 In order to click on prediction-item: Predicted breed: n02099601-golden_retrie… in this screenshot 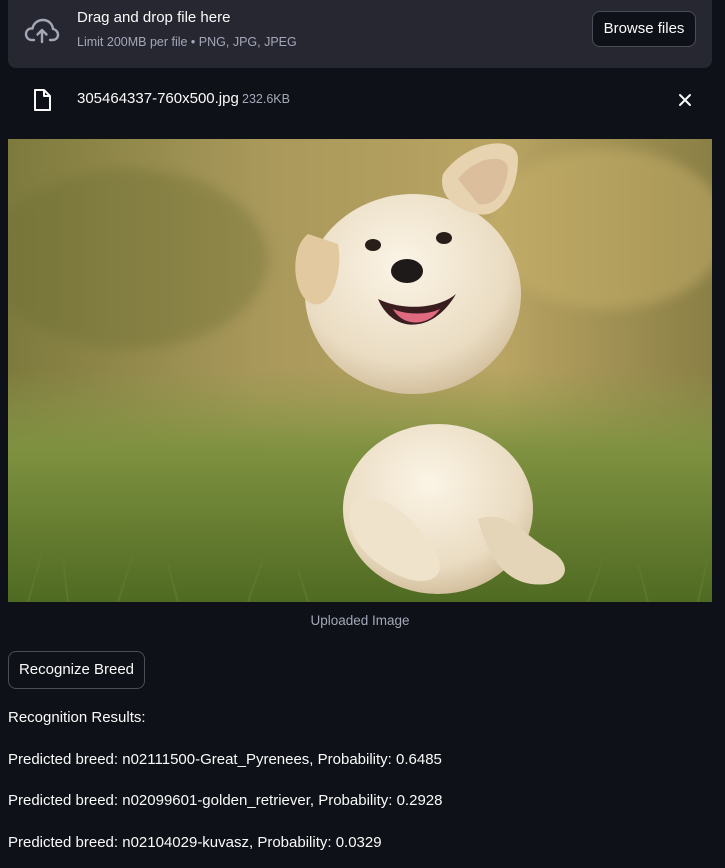, I will do `click(225, 800)`.